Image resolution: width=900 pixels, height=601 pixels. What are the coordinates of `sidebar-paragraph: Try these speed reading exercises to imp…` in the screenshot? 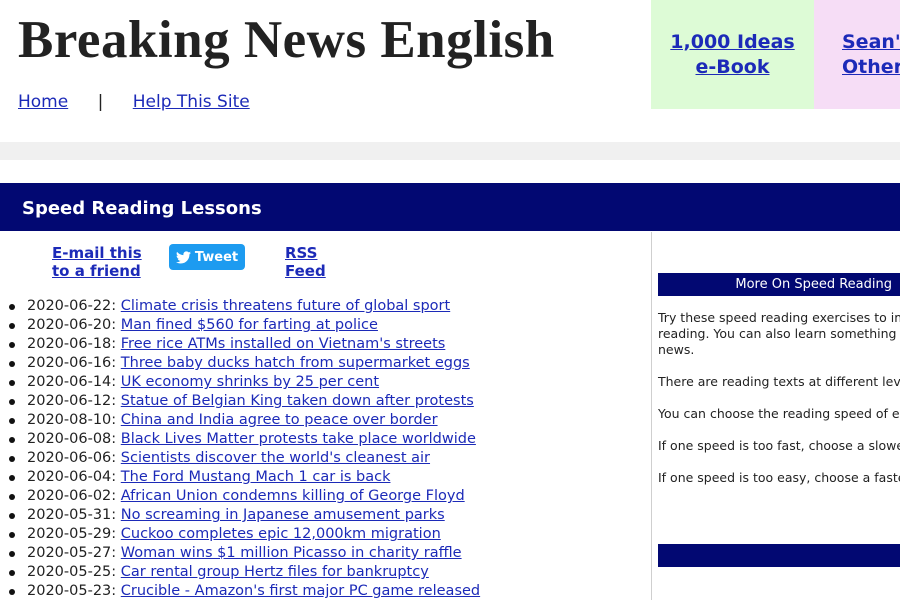 It's located at (779, 333).